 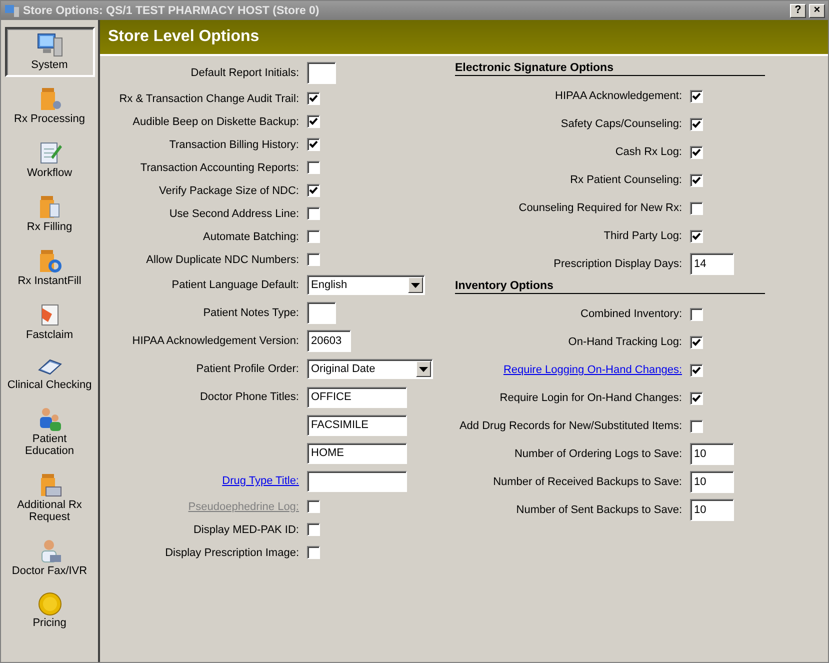 I want to click on option-label: Cash Rx Log:, so click(x=648, y=152).